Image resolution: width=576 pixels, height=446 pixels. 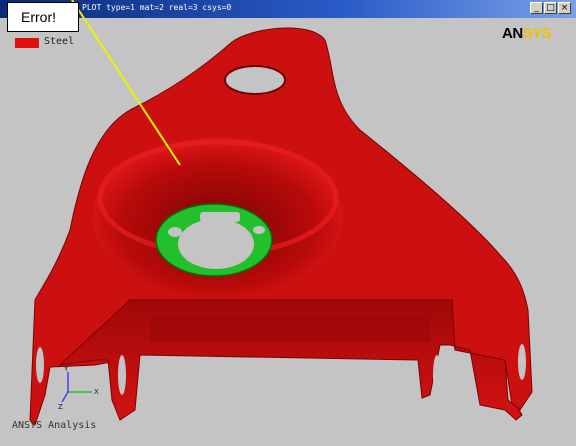 What do you see at coordinates (78, 388) in the screenshot?
I see `xyz-triad-icon: Y X Z` at bounding box center [78, 388].